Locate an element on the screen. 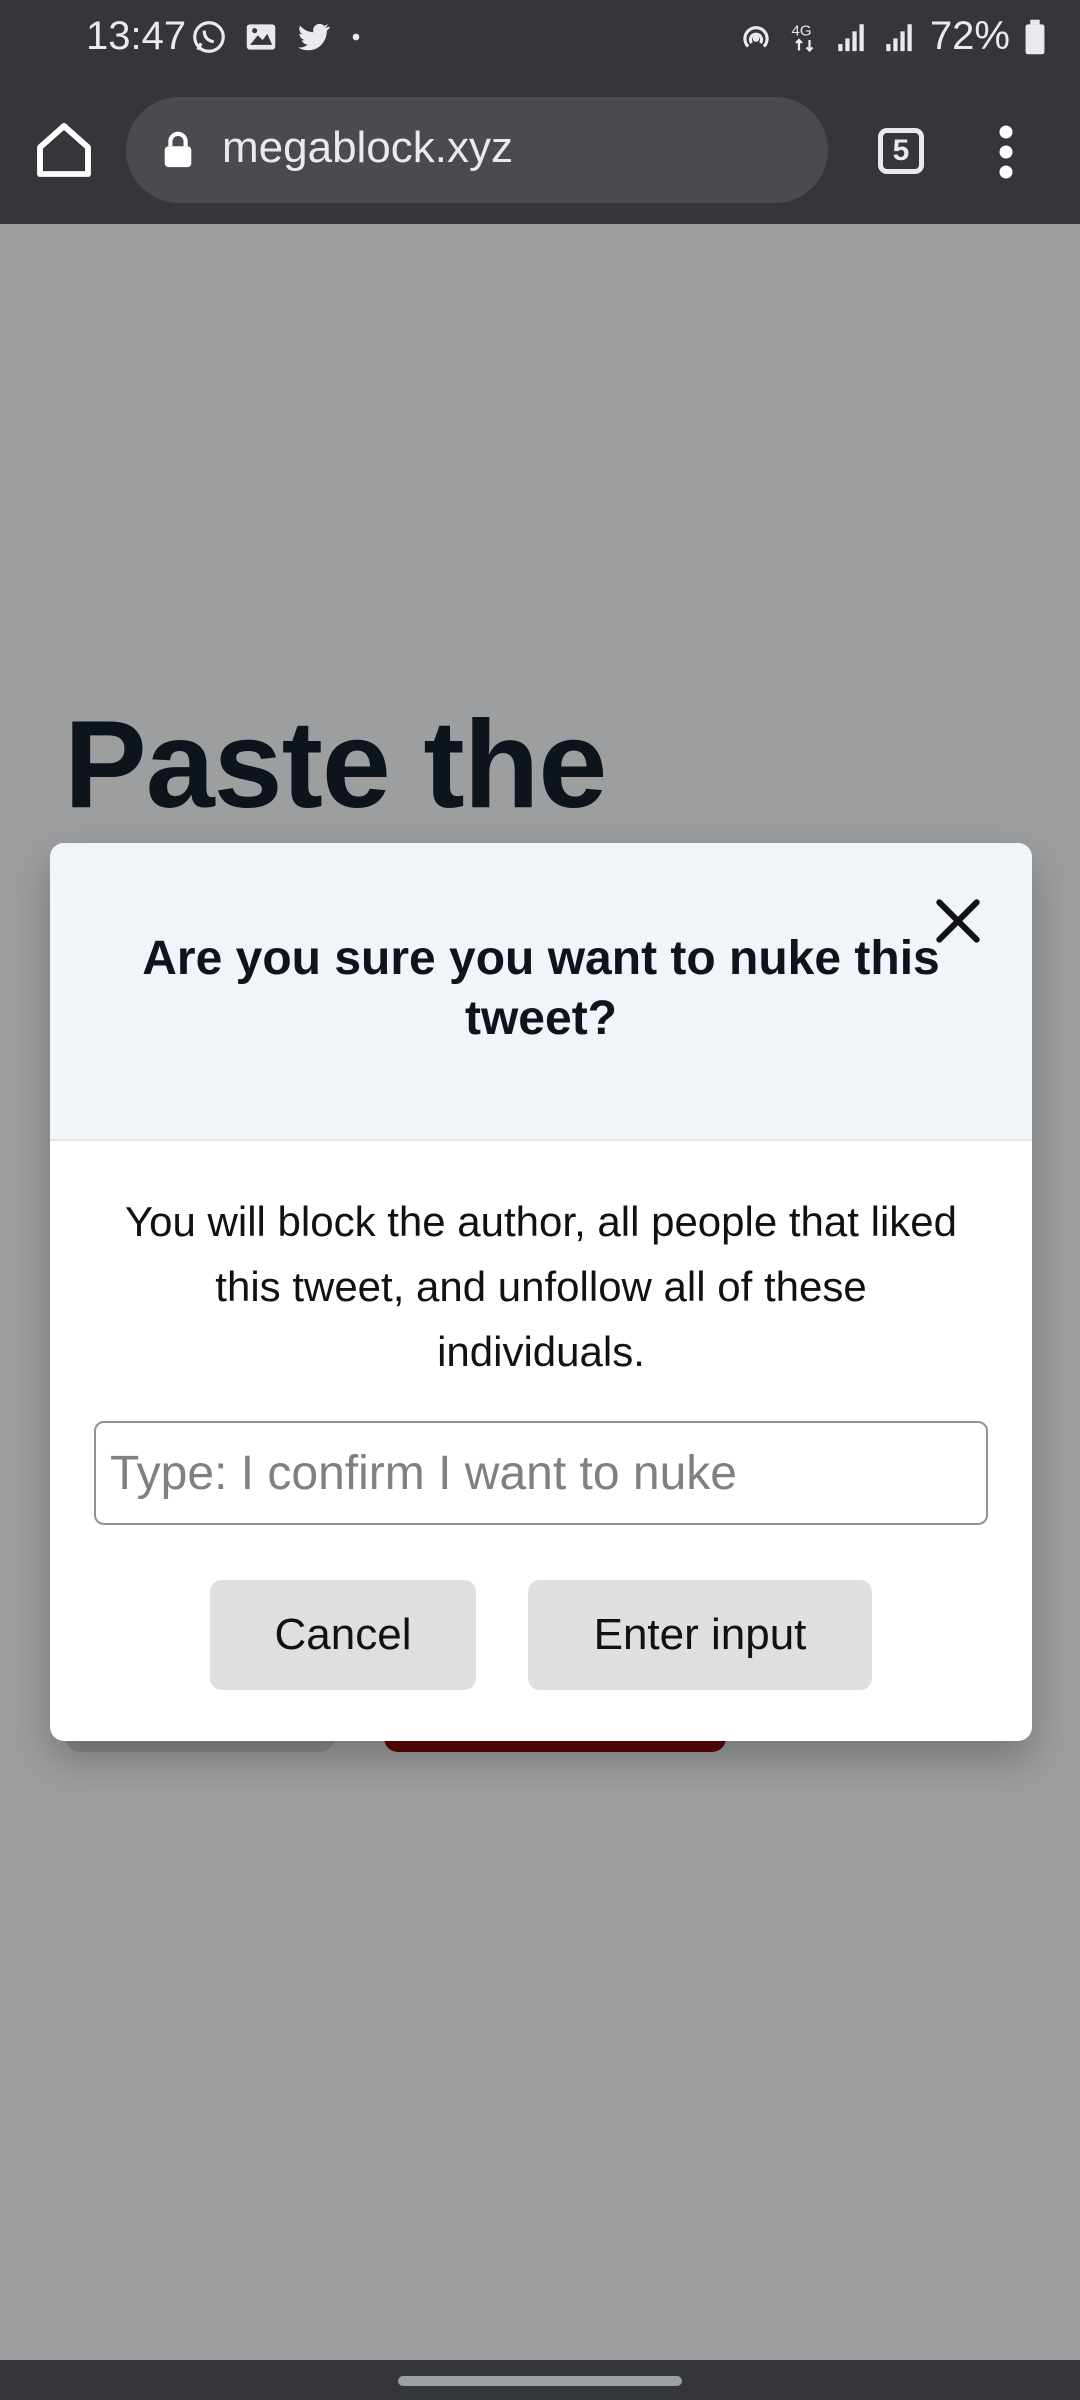 The height and width of the screenshot is (2400, 1080). hotspot-icon is located at coordinates (756, 36).